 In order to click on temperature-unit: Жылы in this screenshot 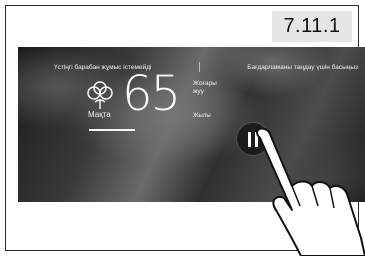, I will do `click(202, 116)`.